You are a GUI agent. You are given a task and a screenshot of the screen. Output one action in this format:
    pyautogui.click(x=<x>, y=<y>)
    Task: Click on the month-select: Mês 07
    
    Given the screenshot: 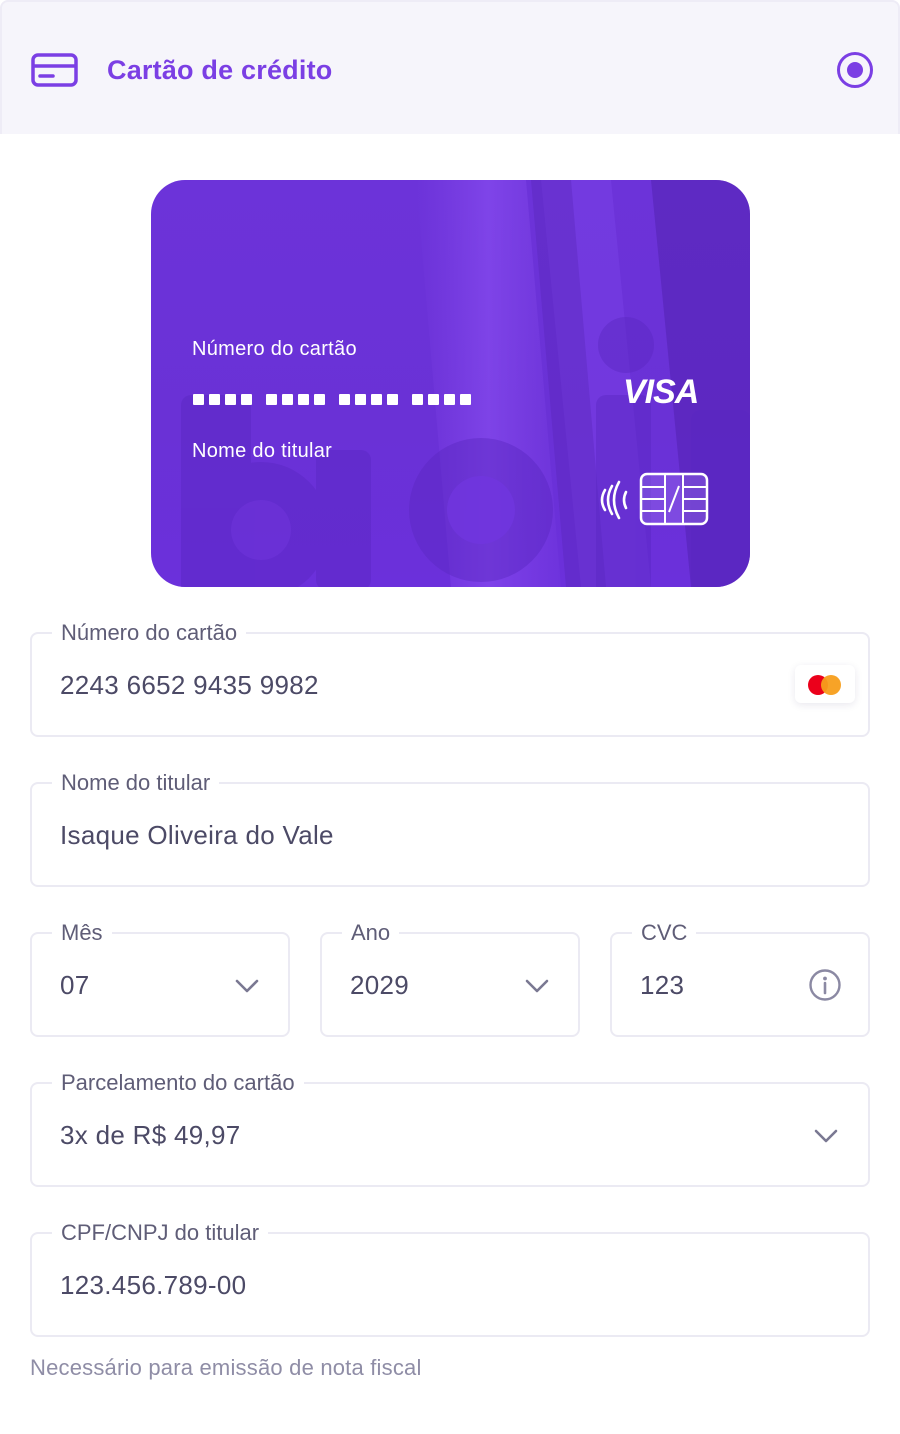 What is the action you would take?
    pyautogui.click(x=160, y=977)
    